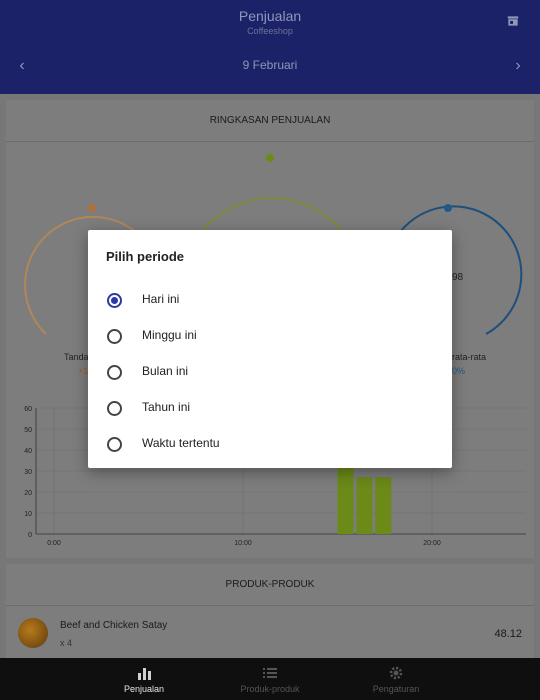 The image size is (540, 700). Describe the element at coordinates (469, 357) in the screenshot. I see `right-gauge-label: rata-rata` at that location.